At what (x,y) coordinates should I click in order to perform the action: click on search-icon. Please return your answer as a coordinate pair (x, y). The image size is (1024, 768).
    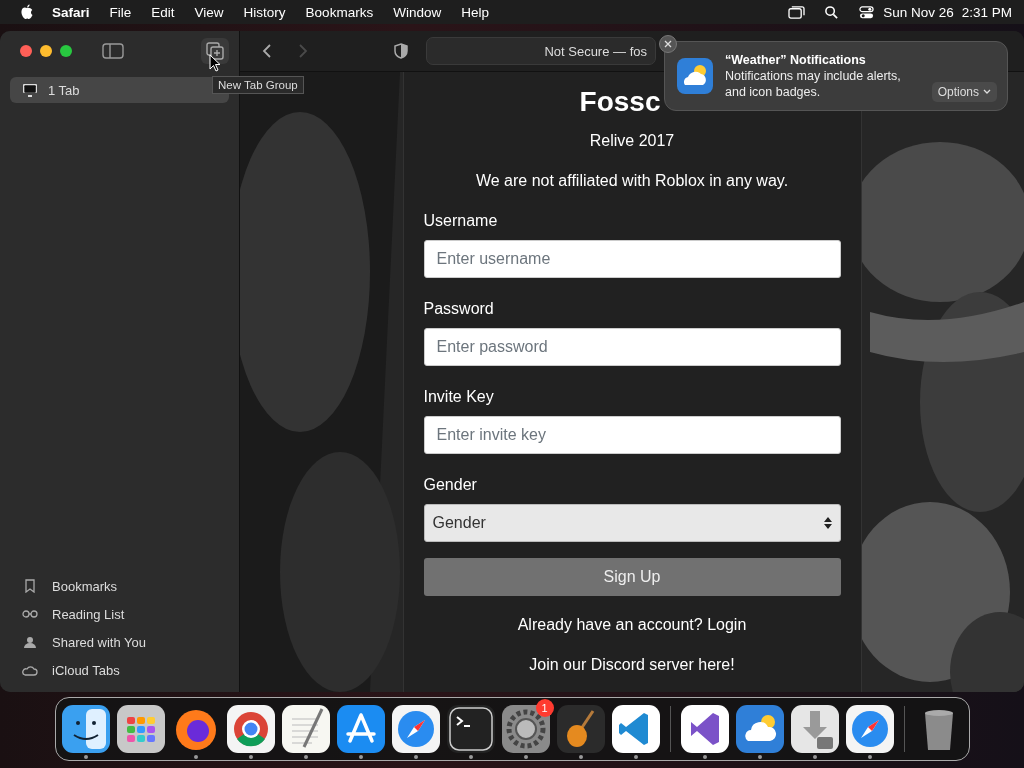
    Looking at the image, I should click on (832, 12).